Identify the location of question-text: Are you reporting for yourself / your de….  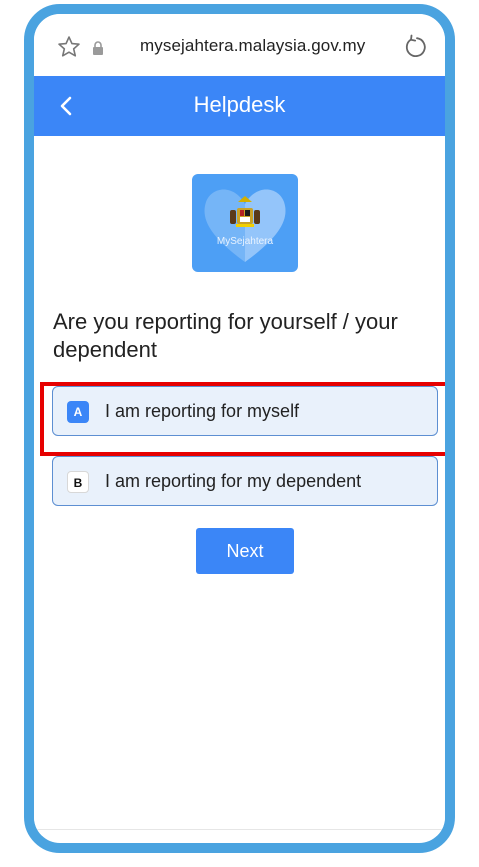
(225, 335).